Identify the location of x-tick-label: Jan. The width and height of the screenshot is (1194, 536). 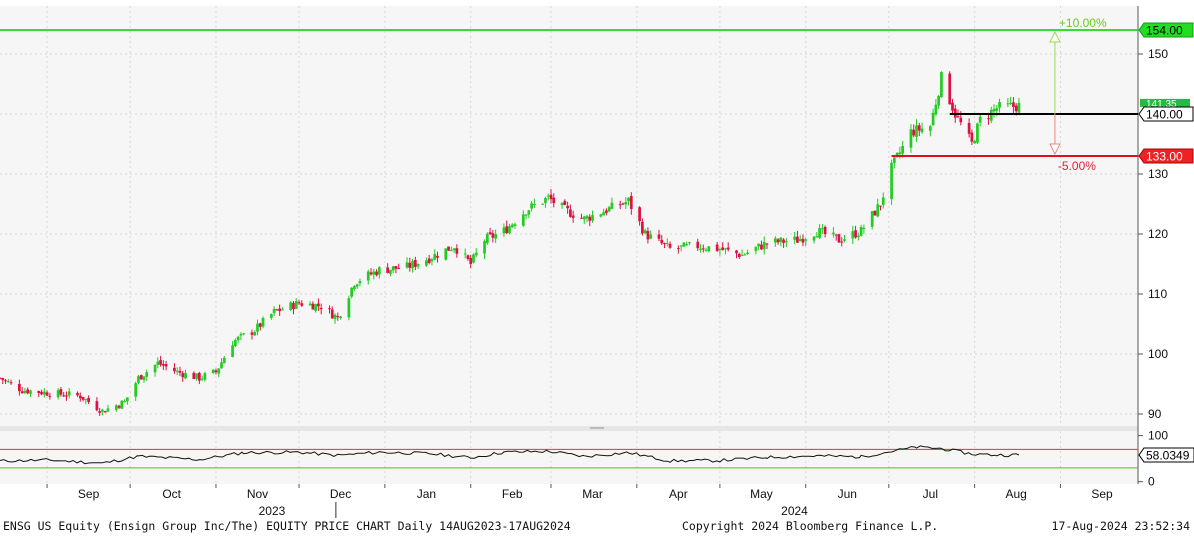
(426, 494).